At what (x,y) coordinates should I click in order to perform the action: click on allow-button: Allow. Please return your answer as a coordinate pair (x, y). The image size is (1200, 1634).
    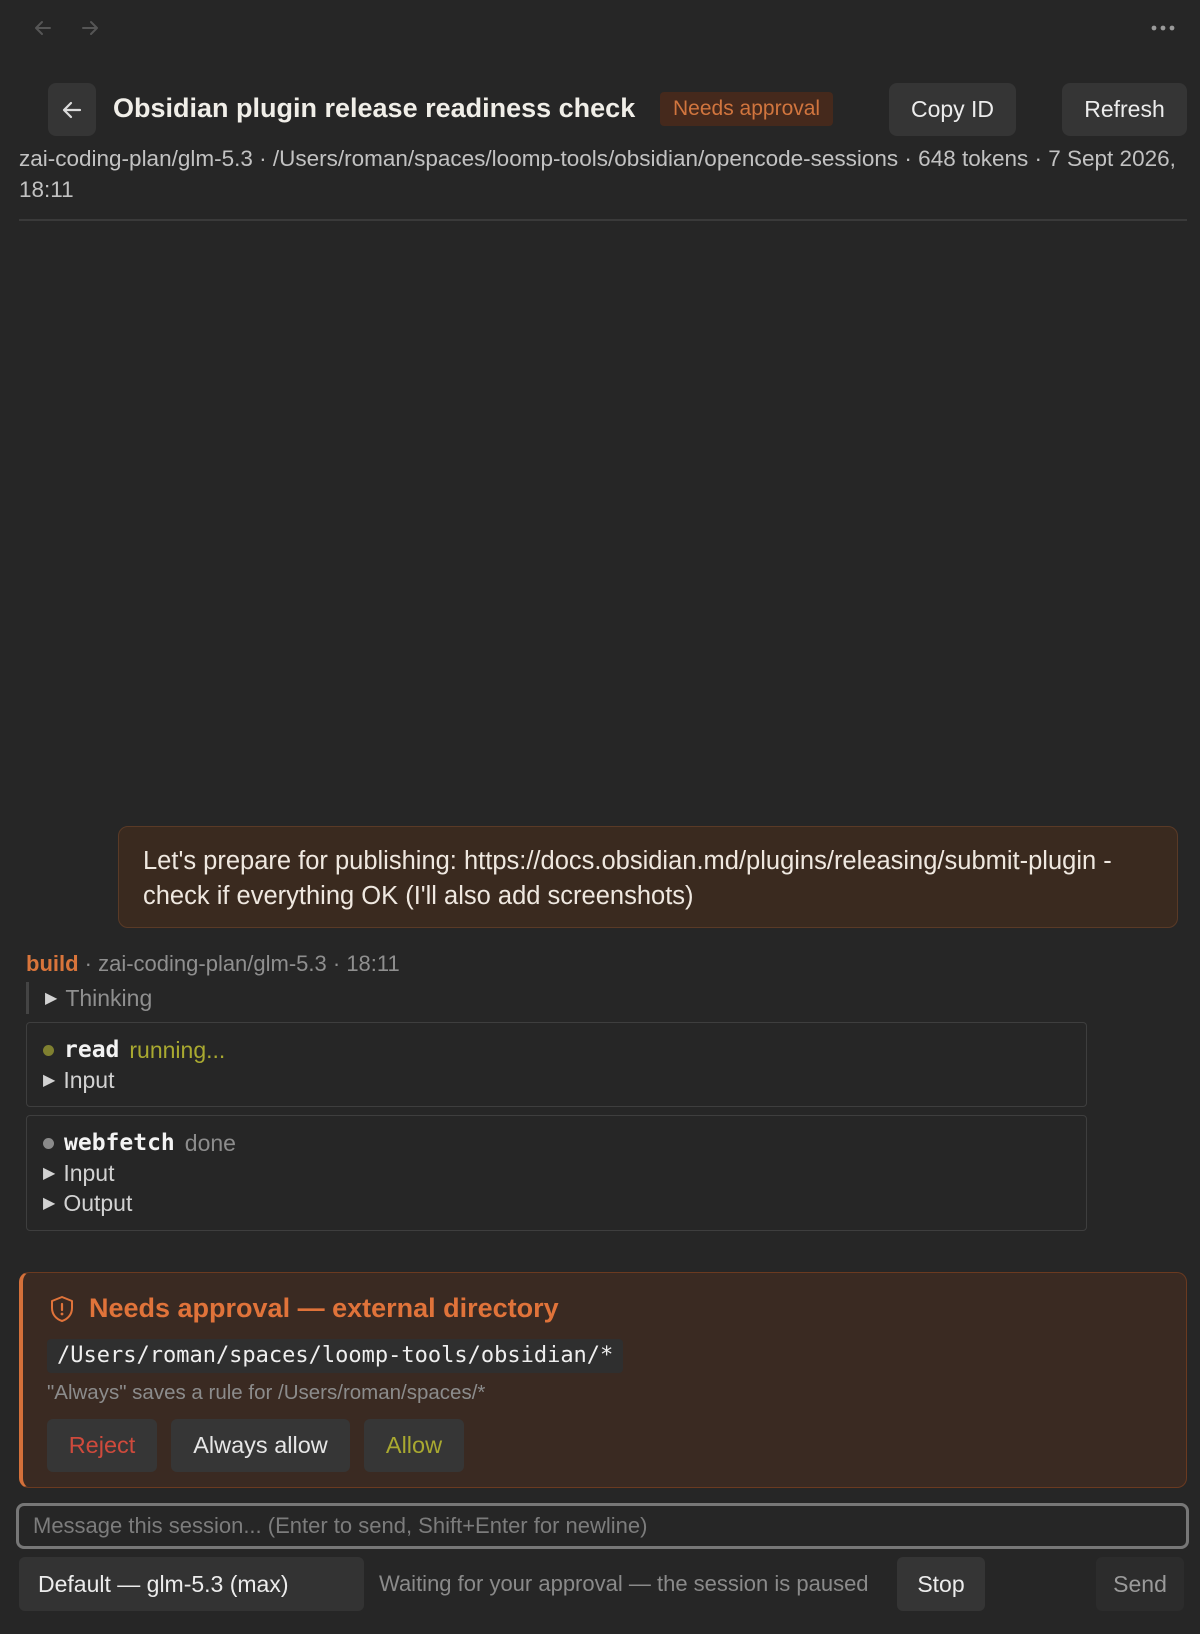
    Looking at the image, I should click on (414, 1445).